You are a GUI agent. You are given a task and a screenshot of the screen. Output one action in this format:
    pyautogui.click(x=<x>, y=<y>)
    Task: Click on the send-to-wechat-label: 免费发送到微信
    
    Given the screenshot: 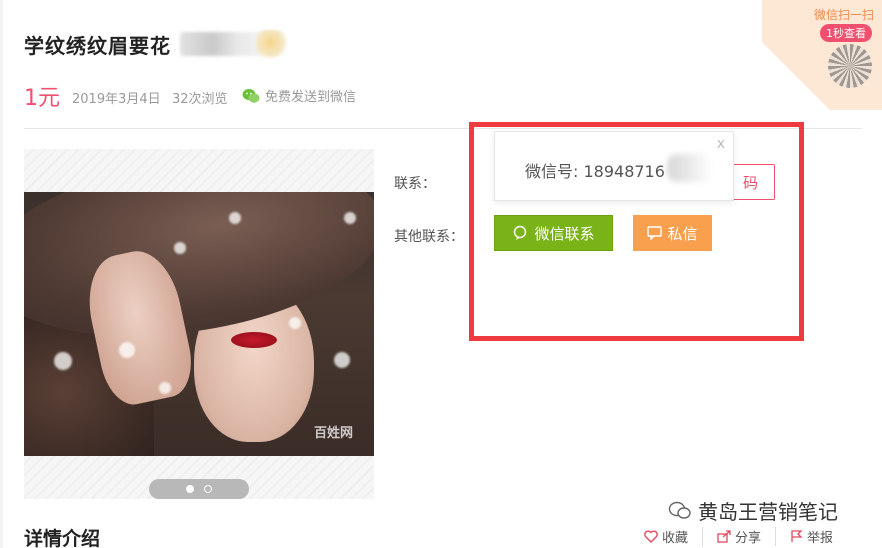 What is the action you would take?
    pyautogui.click(x=311, y=97)
    